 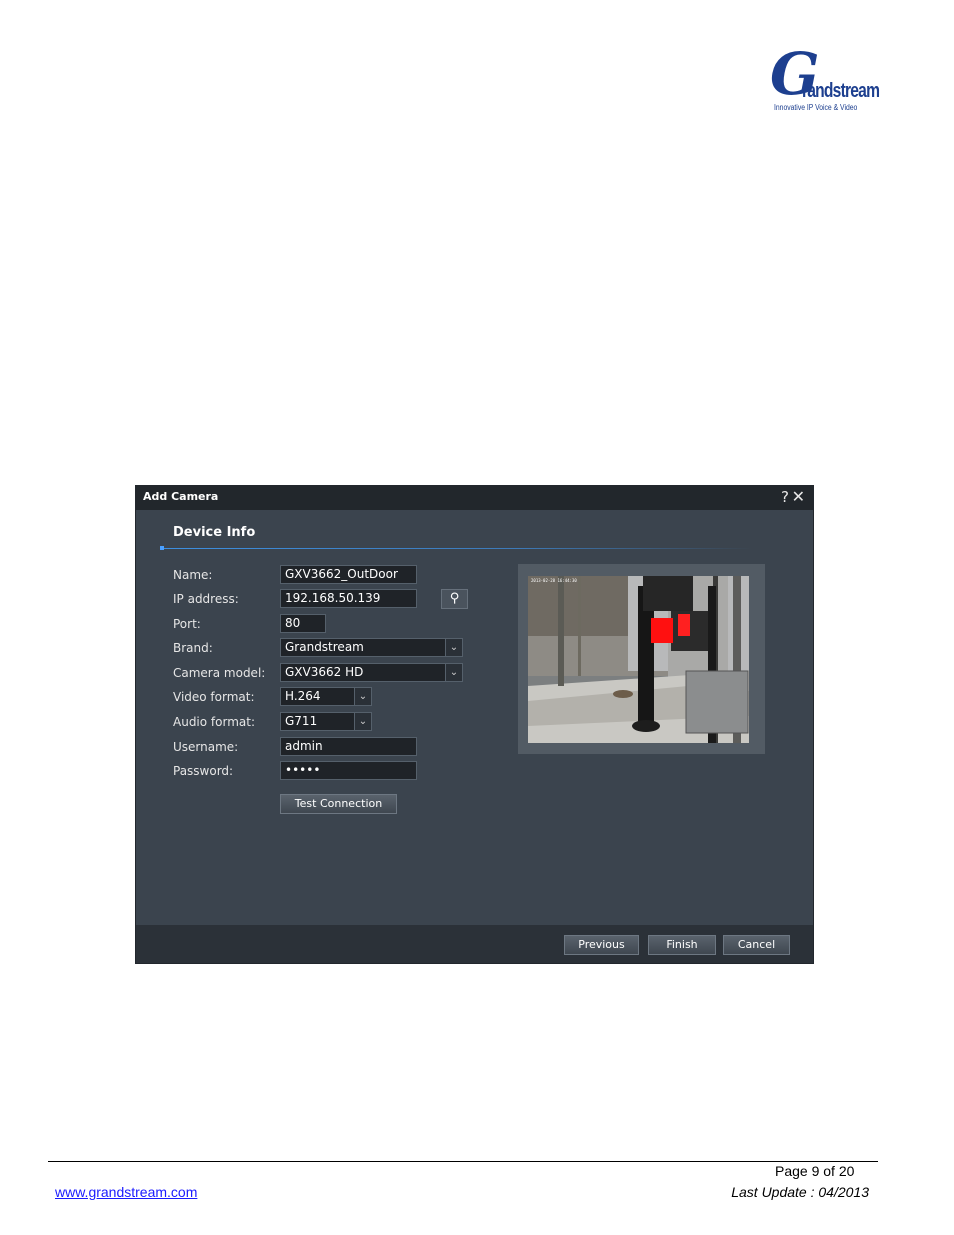 What do you see at coordinates (324, 647) in the screenshot?
I see `brand-value: Grandstream` at bounding box center [324, 647].